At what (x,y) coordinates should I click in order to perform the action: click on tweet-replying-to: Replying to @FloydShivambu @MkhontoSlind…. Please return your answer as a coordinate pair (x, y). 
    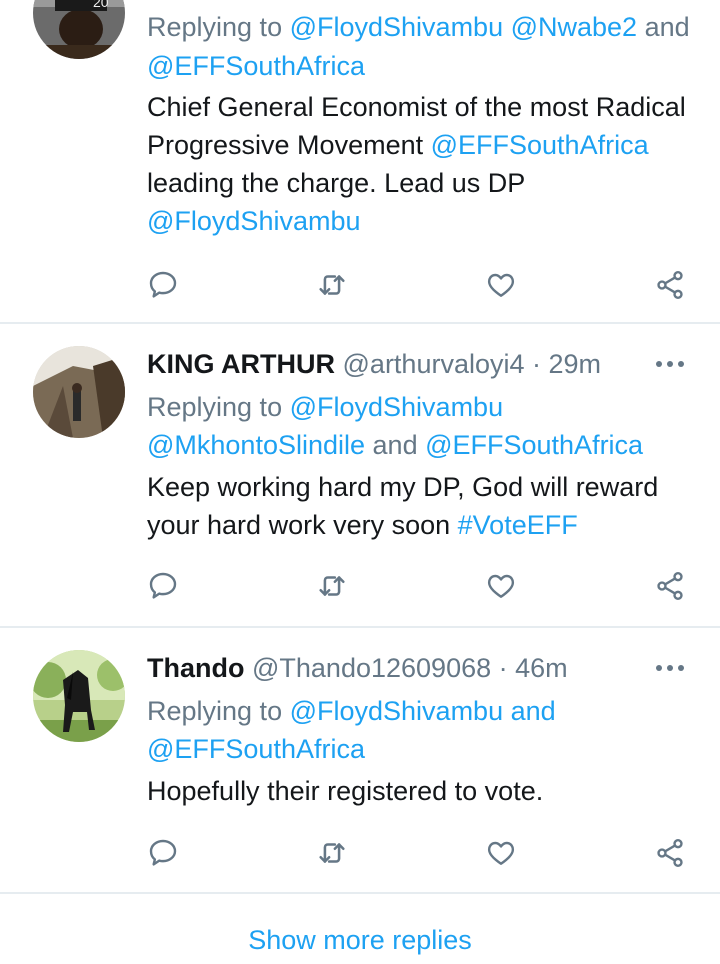
    Looking at the image, I should click on (427, 426).